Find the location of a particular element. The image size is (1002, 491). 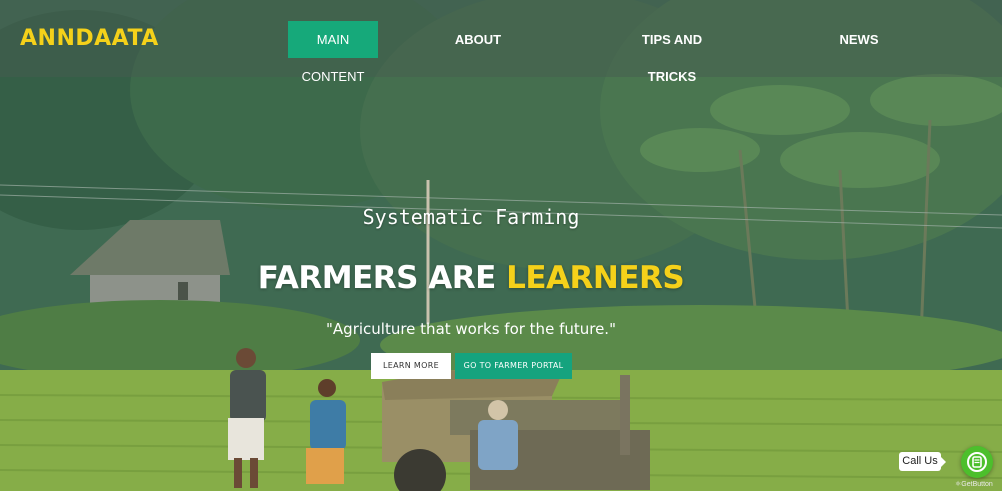

nav-tips-and-tricks: TIPS AND TRICKS is located at coordinates (672, 52).